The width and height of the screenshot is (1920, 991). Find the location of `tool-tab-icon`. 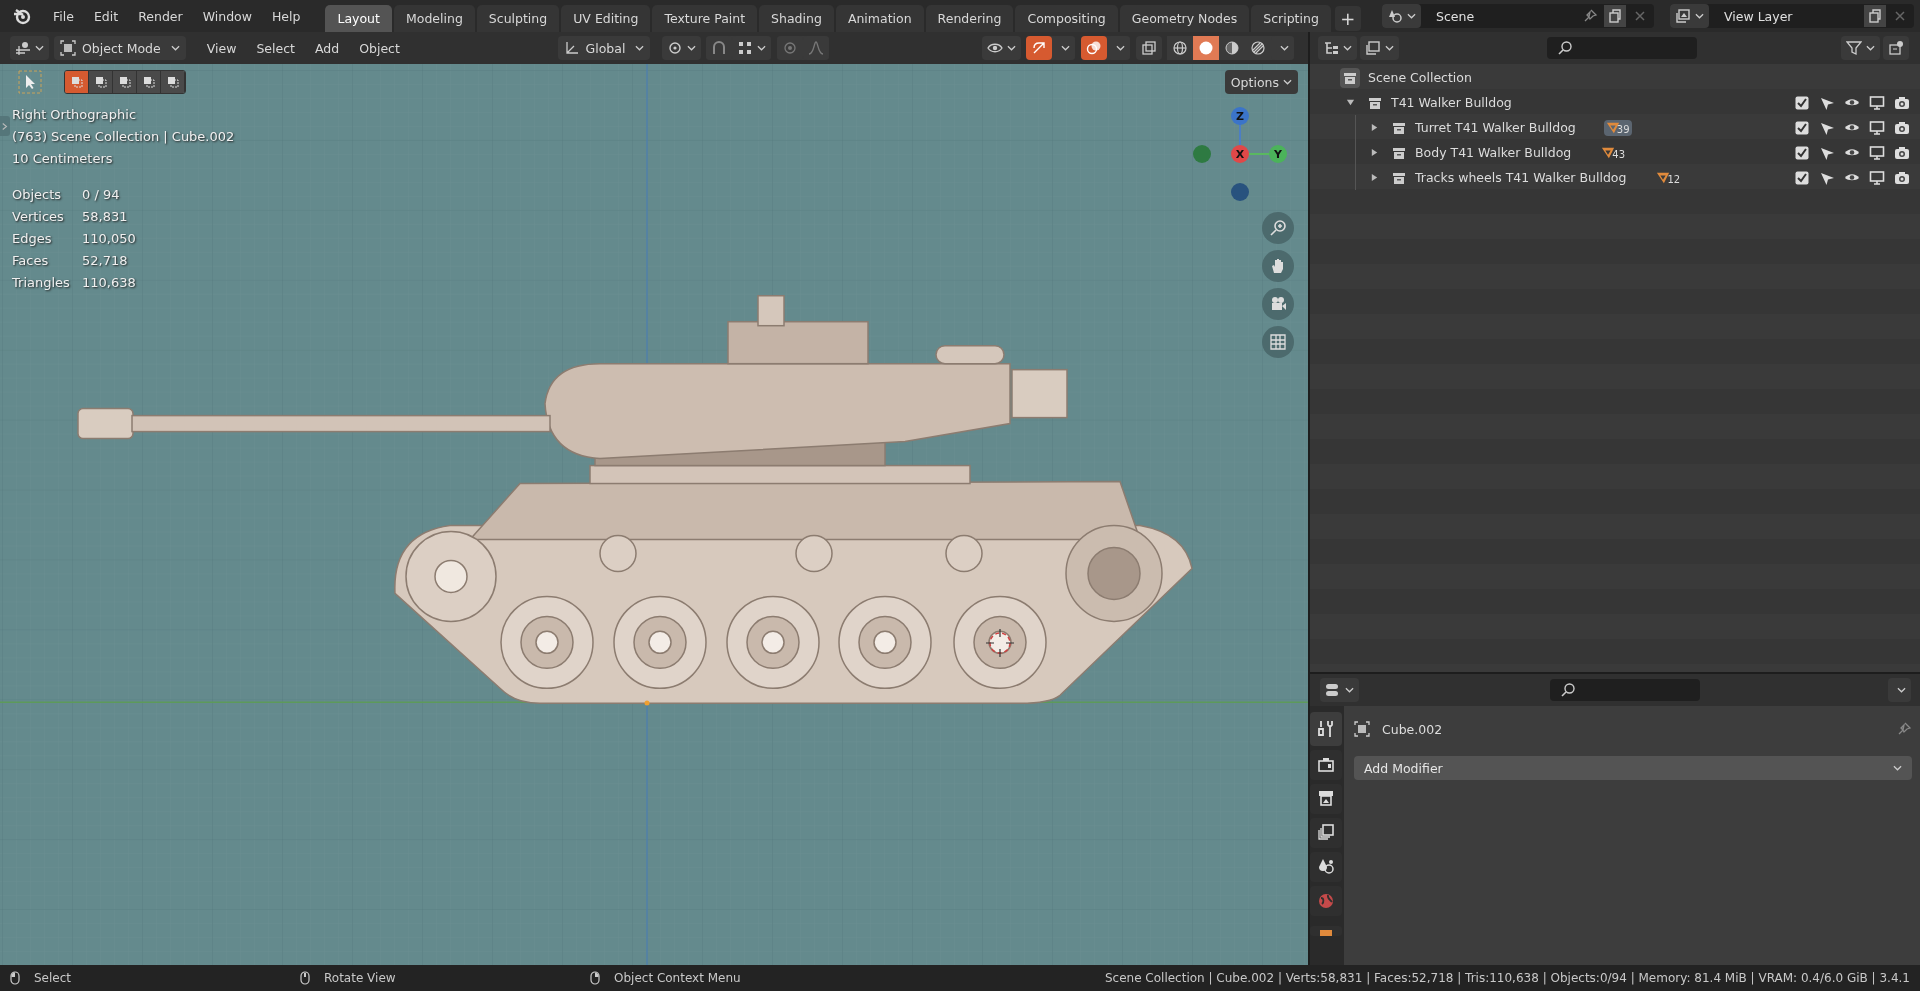

tool-tab-icon is located at coordinates (1326, 729).